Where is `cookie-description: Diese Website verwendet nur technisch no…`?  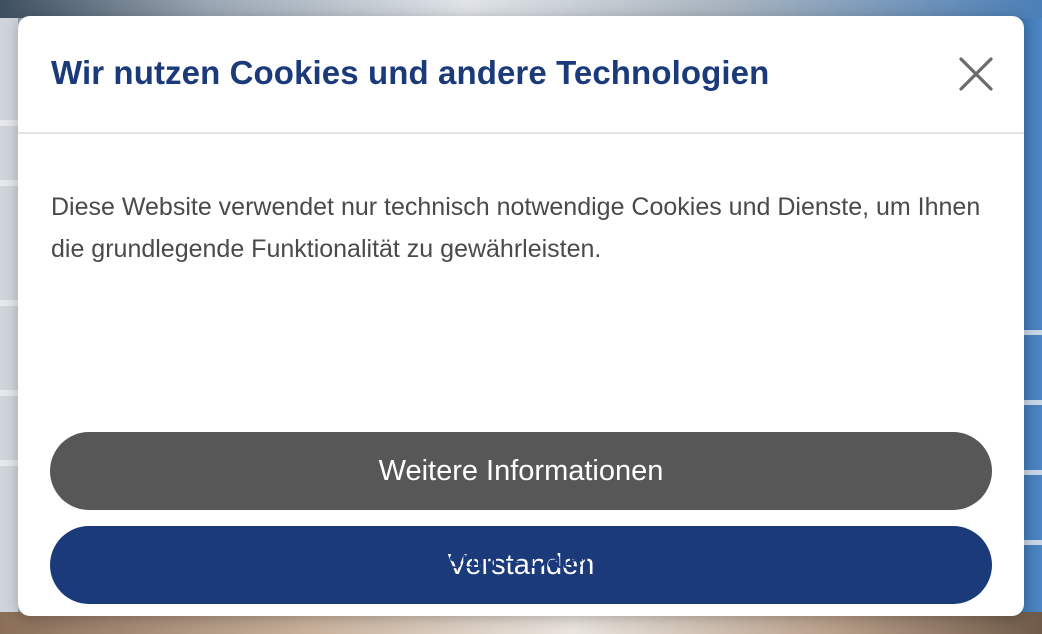
cookie-description: Diese Website verwendet nur technisch no… is located at coordinates (516, 228).